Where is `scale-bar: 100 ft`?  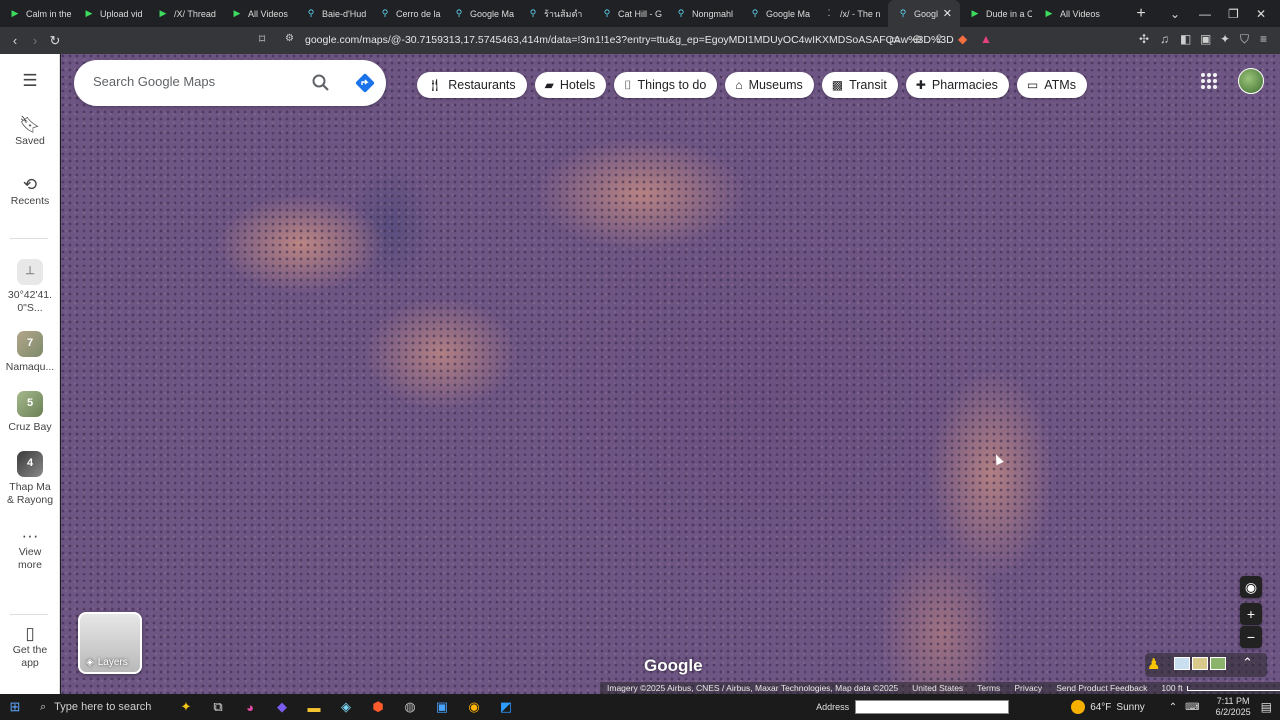 scale-bar: 100 ft is located at coordinates (1220, 688).